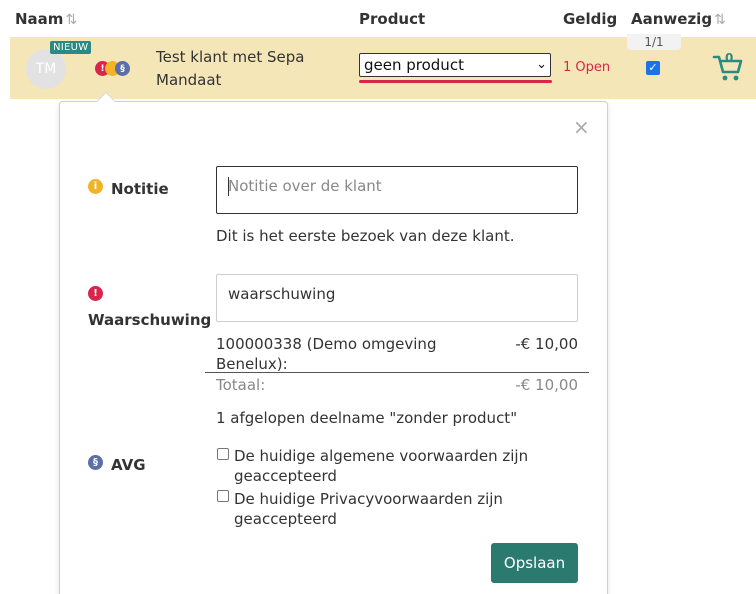 This screenshot has height=594, width=756. I want to click on terms-checkbox, so click(223, 454).